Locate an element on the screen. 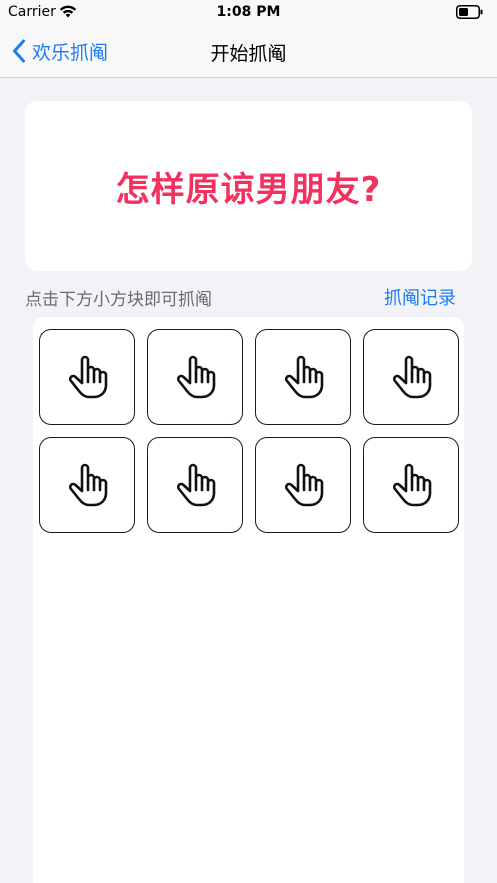  hint-text: 点击下方小方块即可抓阄 is located at coordinates (118, 300).